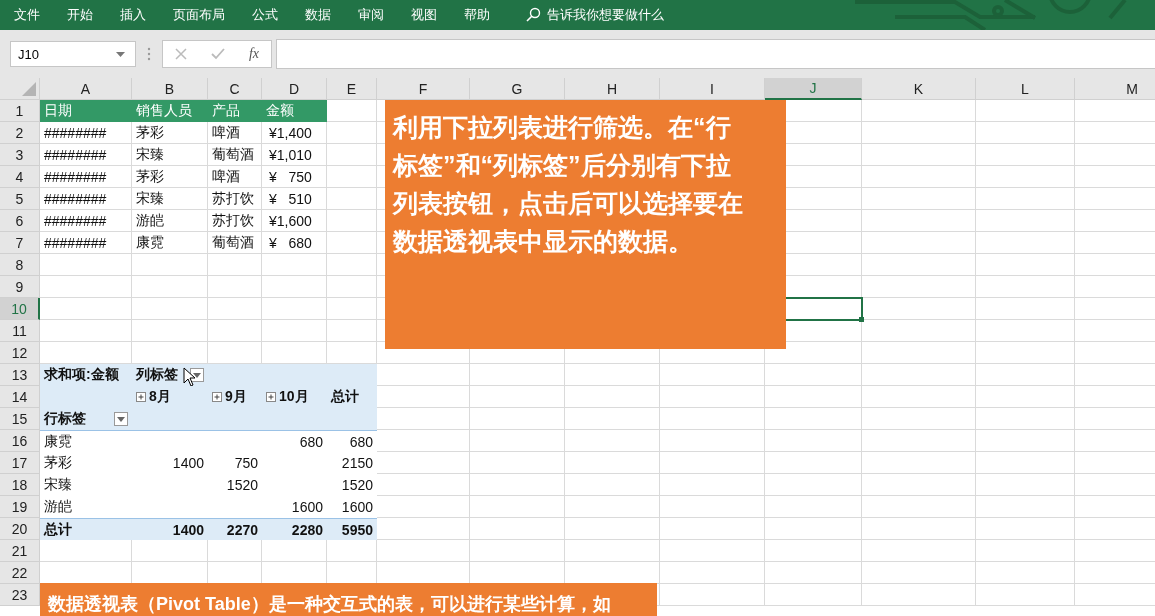  Describe the element at coordinates (517, 89) in the screenshot. I see `column-header: G` at that location.